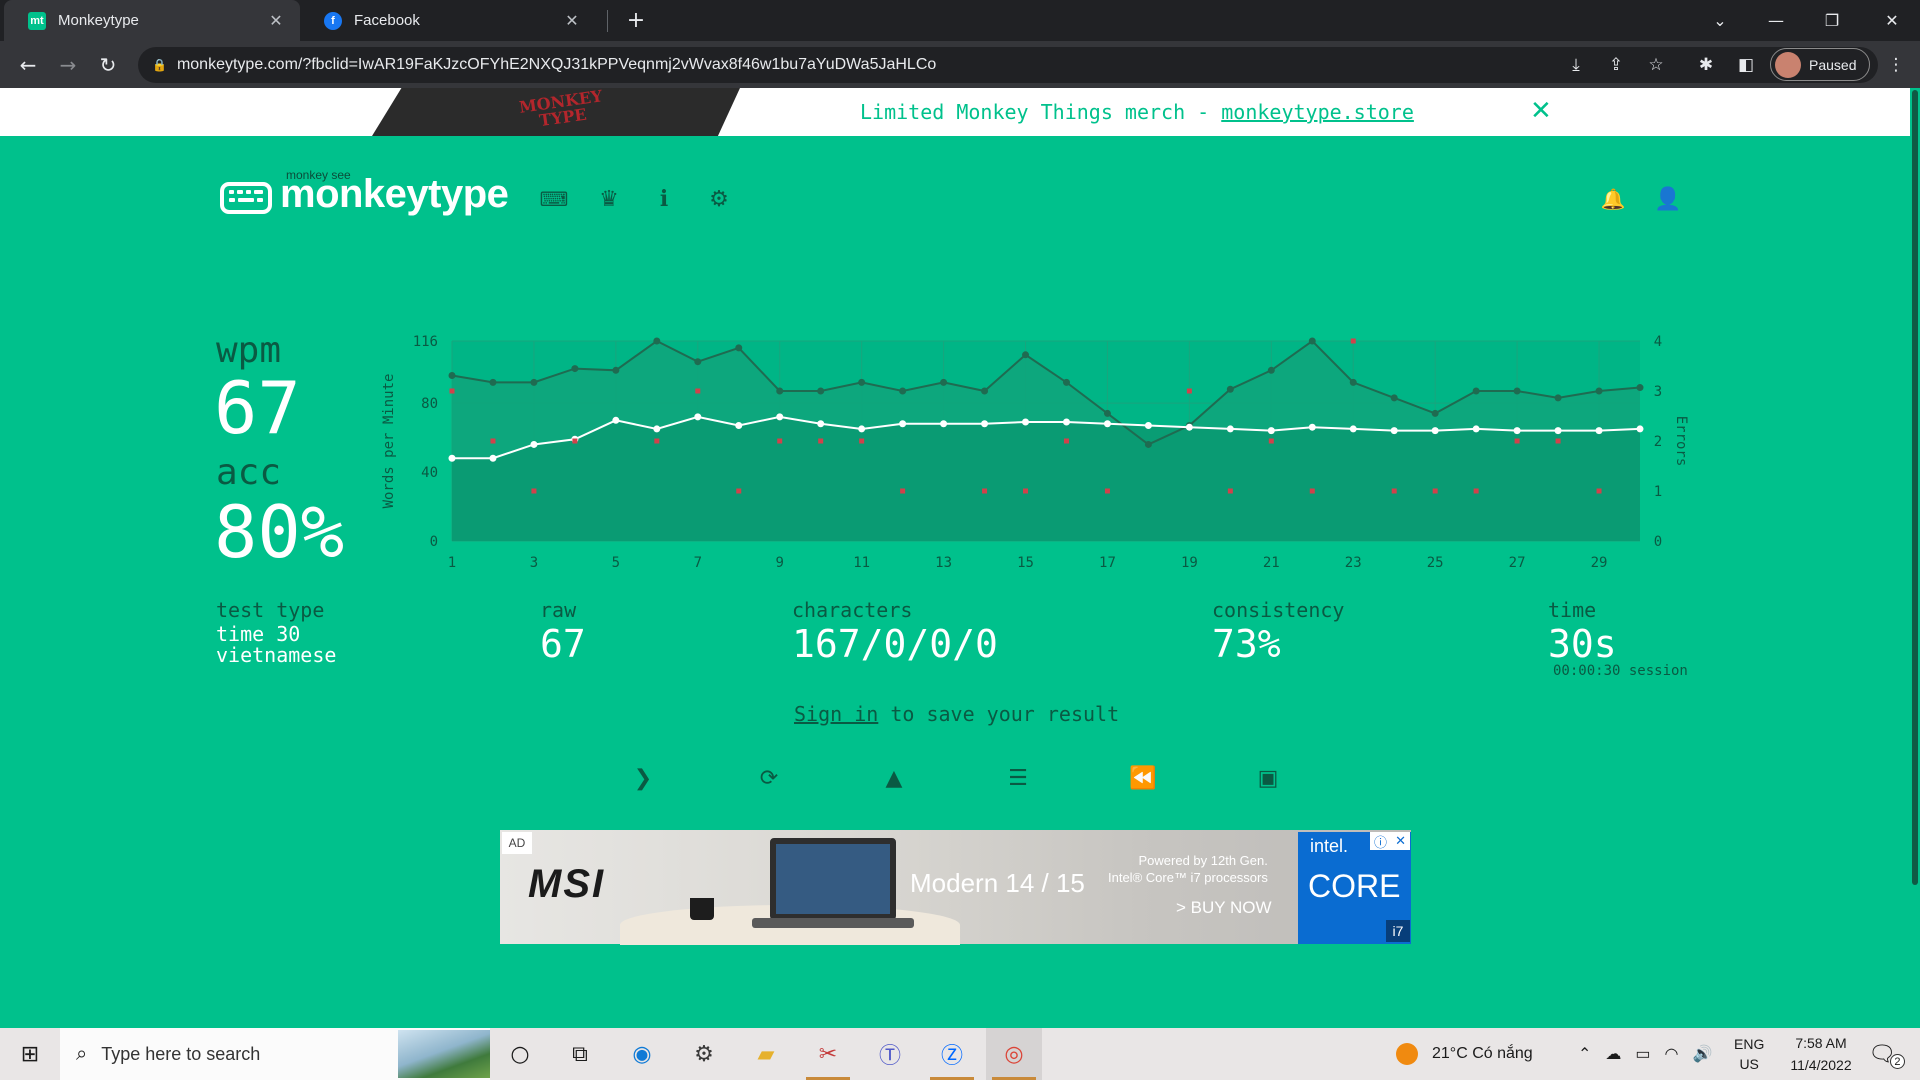 This screenshot has height=1080, width=1920. What do you see at coordinates (766, 1054) in the screenshot?
I see `file-explorer-icon: ▰` at bounding box center [766, 1054].